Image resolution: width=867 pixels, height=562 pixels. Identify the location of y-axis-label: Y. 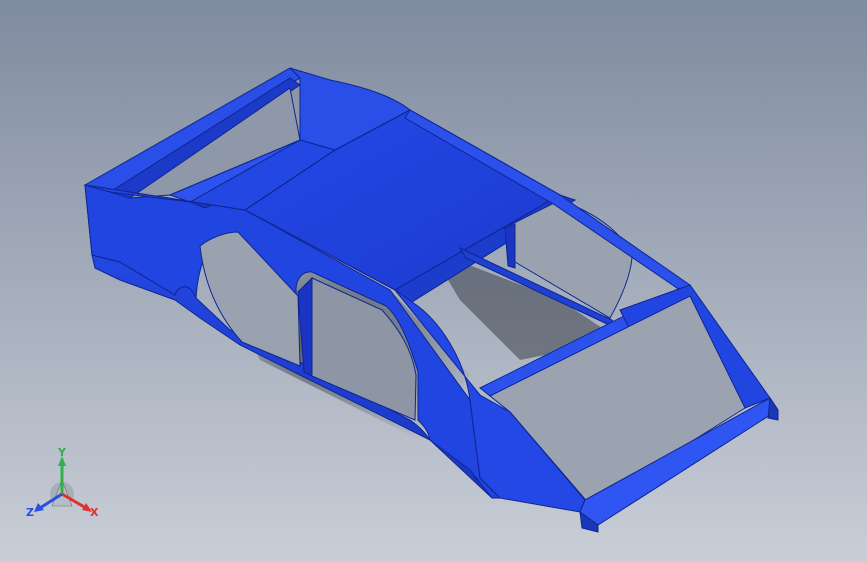
(62, 452).